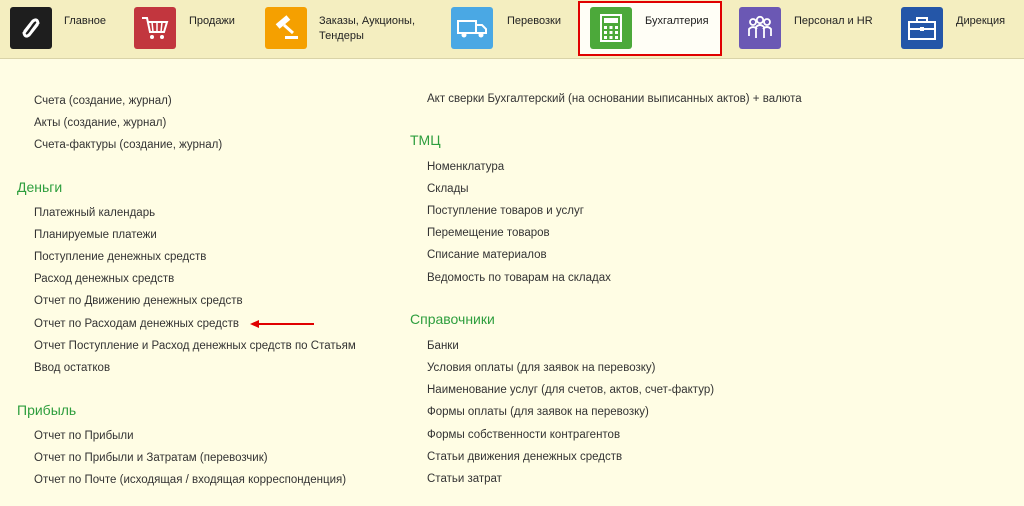 The width and height of the screenshot is (1024, 506). I want to click on link-payment-forms: Формы оплаты (для заявок на перевозку), so click(538, 412).